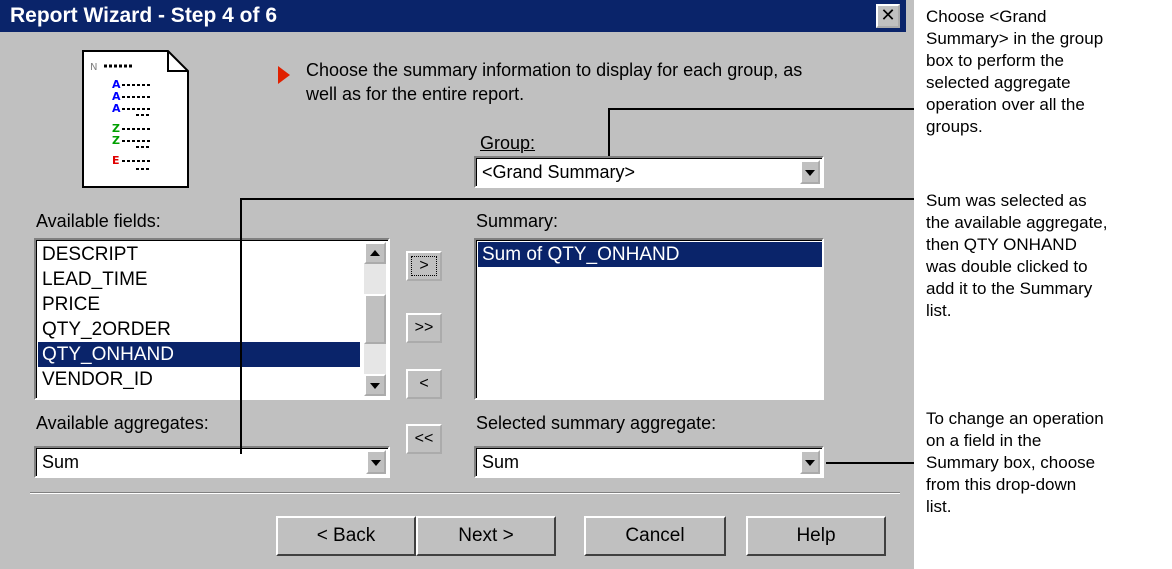 The height and width of the screenshot is (569, 1172). I want to click on window-title: Report Wizard - Step 4 of 6, so click(453, 16).